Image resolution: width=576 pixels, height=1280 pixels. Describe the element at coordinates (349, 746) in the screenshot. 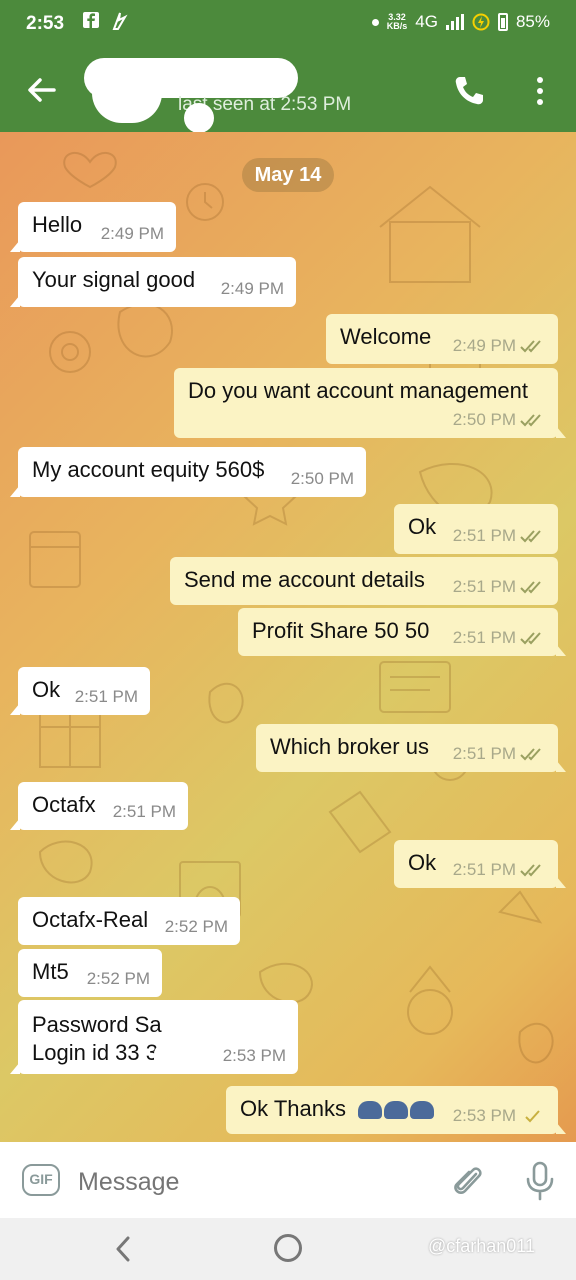

I see `message-text: Which broker us` at that location.